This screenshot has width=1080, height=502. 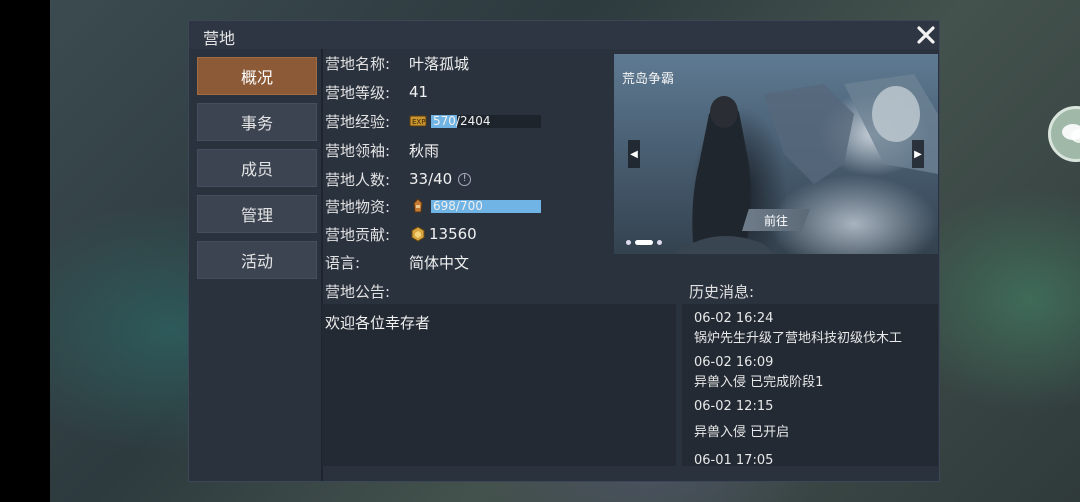 What do you see at coordinates (418, 234) in the screenshot?
I see `contribution-icon` at bounding box center [418, 234].